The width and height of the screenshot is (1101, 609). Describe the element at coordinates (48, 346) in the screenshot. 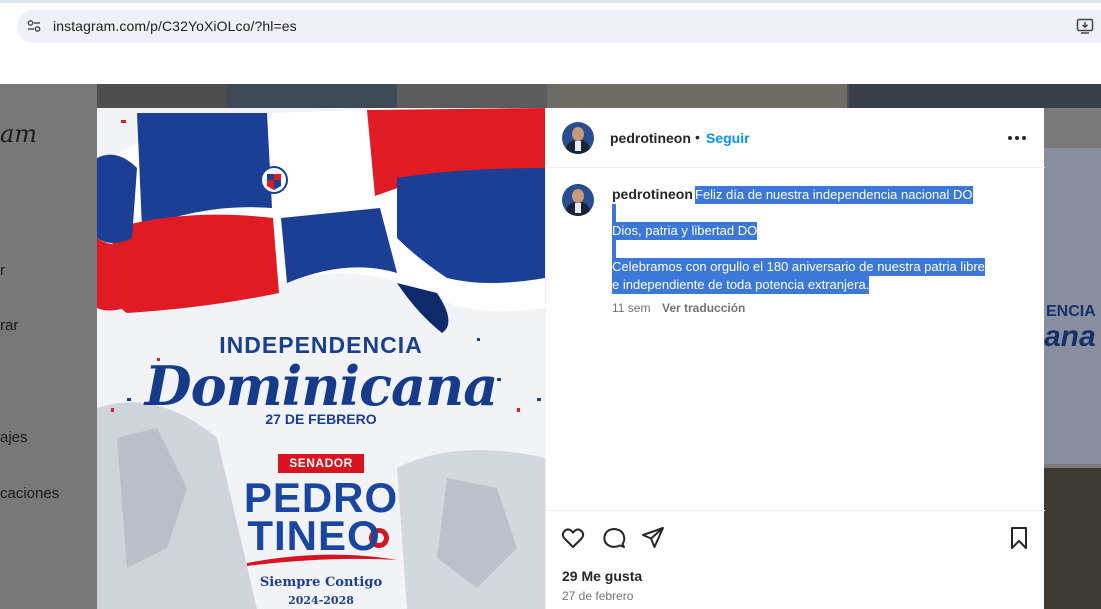

I see `background-sidebar: am r rar ajes caciones` at that location.